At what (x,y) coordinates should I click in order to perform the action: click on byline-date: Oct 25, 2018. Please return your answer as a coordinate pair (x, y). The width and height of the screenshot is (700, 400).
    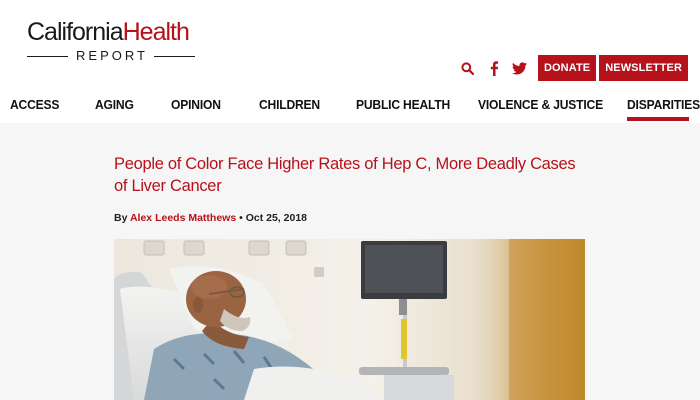
    Looking at the image, I should click on (276, 218).